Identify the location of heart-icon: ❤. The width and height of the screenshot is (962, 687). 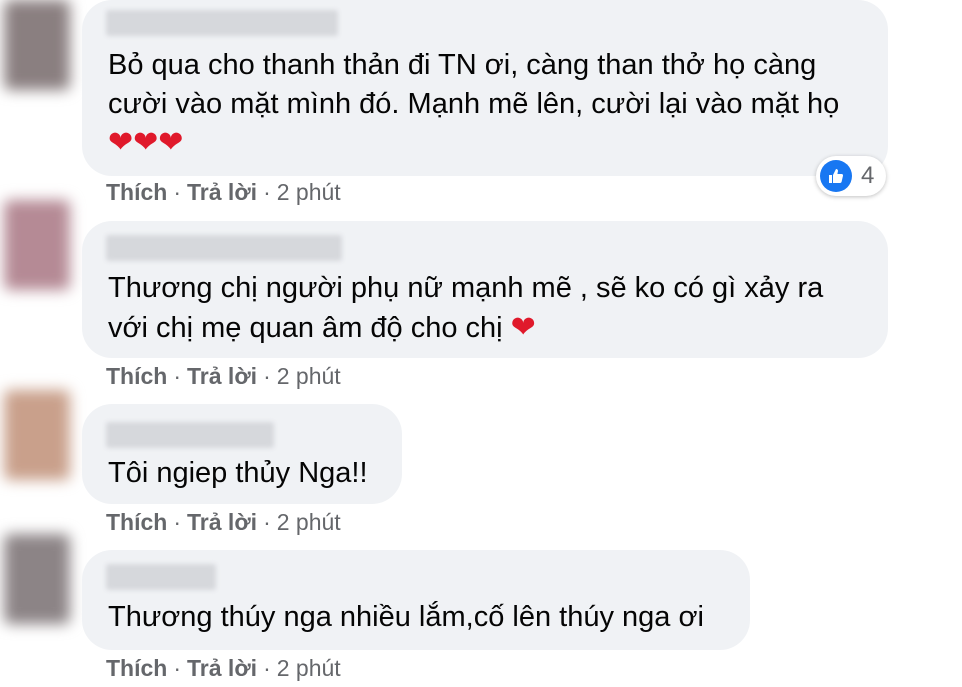
(523, 327).